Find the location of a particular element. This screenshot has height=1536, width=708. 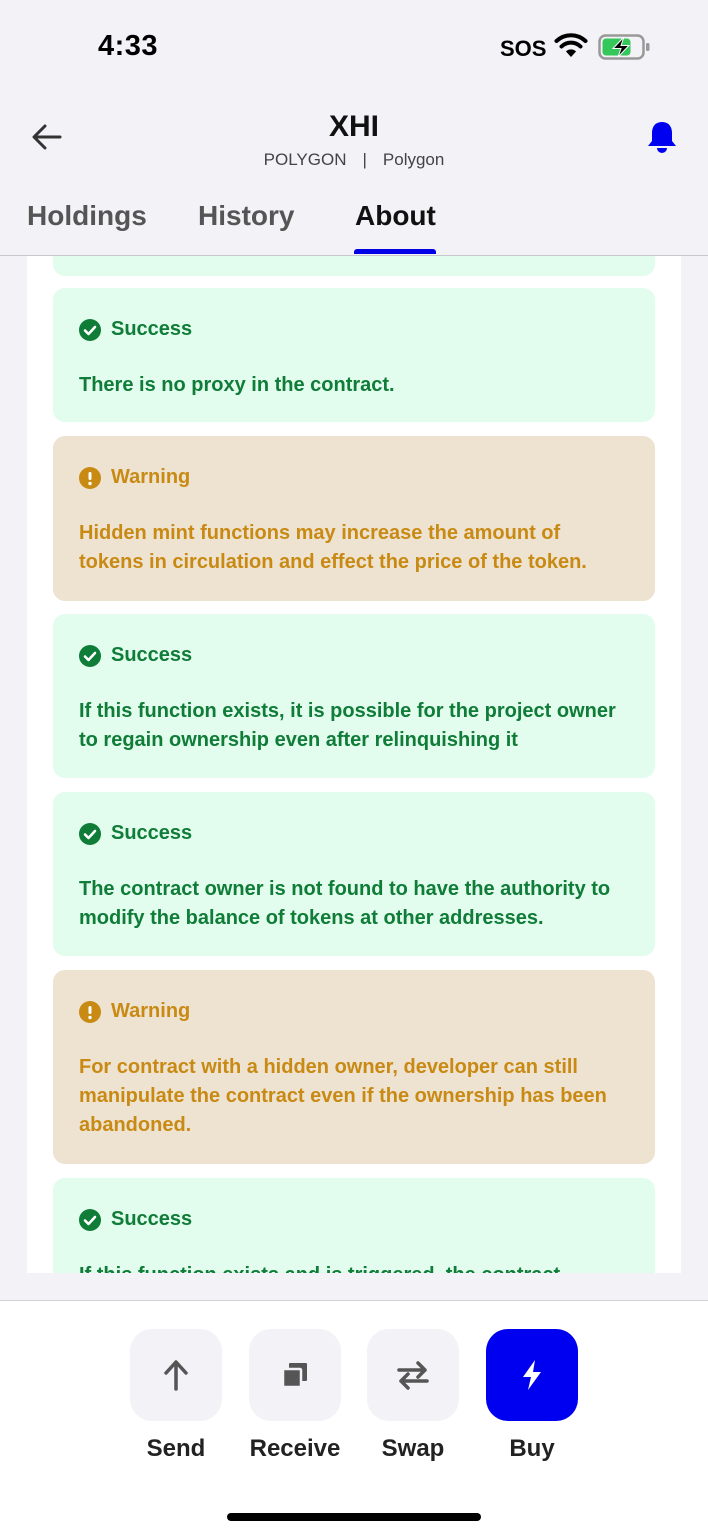

token-header: XHI POLYGON | Polygon is located at coordinates (354, 150).